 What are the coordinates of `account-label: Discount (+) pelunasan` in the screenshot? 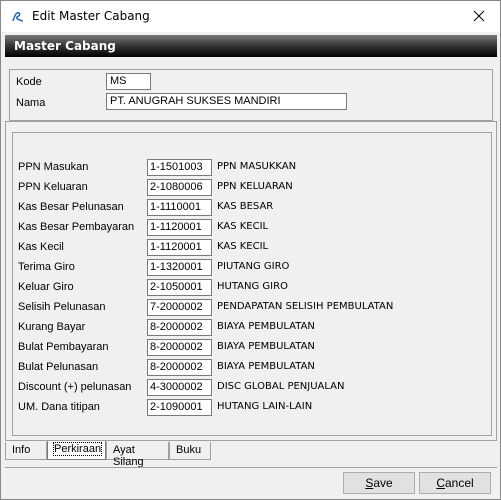 It's located at (75, 387).